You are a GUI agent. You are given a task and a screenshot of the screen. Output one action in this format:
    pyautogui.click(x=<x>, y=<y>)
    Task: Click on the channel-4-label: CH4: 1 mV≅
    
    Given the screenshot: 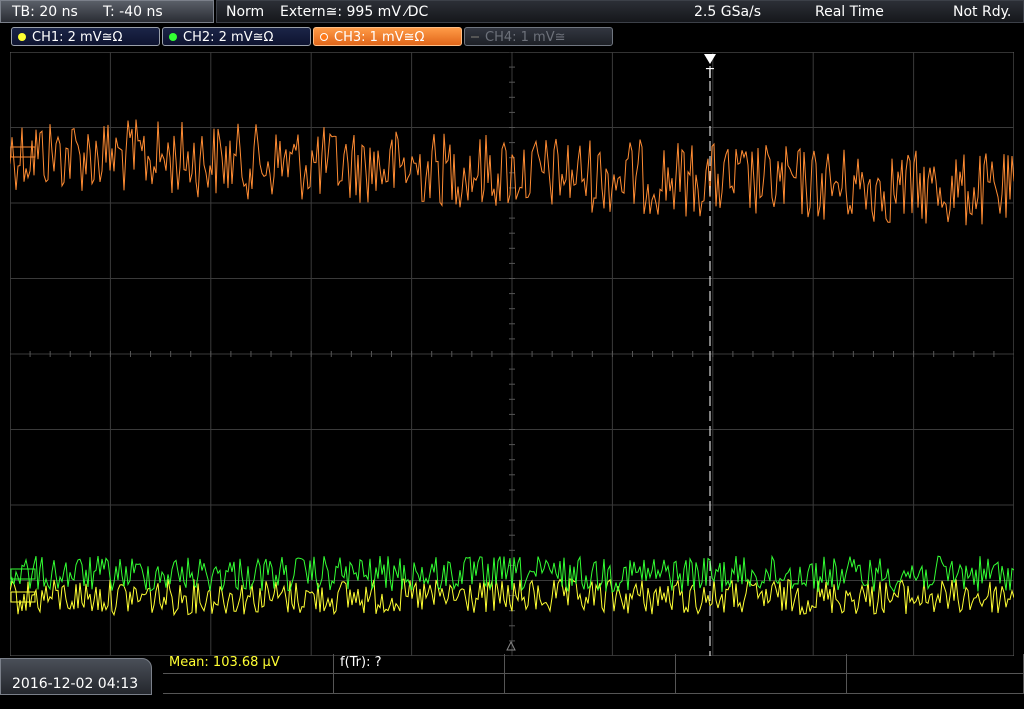 What is the action you would take?
    pyautogui.click(x=525, y=37)
    